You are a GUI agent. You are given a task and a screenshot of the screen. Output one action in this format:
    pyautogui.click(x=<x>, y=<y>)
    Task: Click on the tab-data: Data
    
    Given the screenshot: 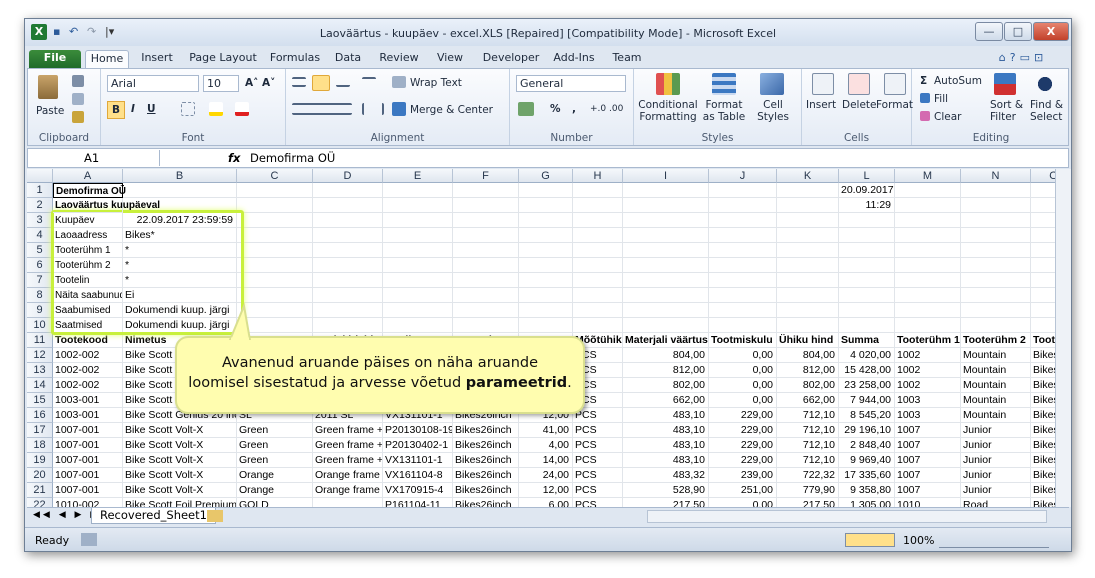 What is the action you would take?
    pyautogui.click(x=348, y=59)
    